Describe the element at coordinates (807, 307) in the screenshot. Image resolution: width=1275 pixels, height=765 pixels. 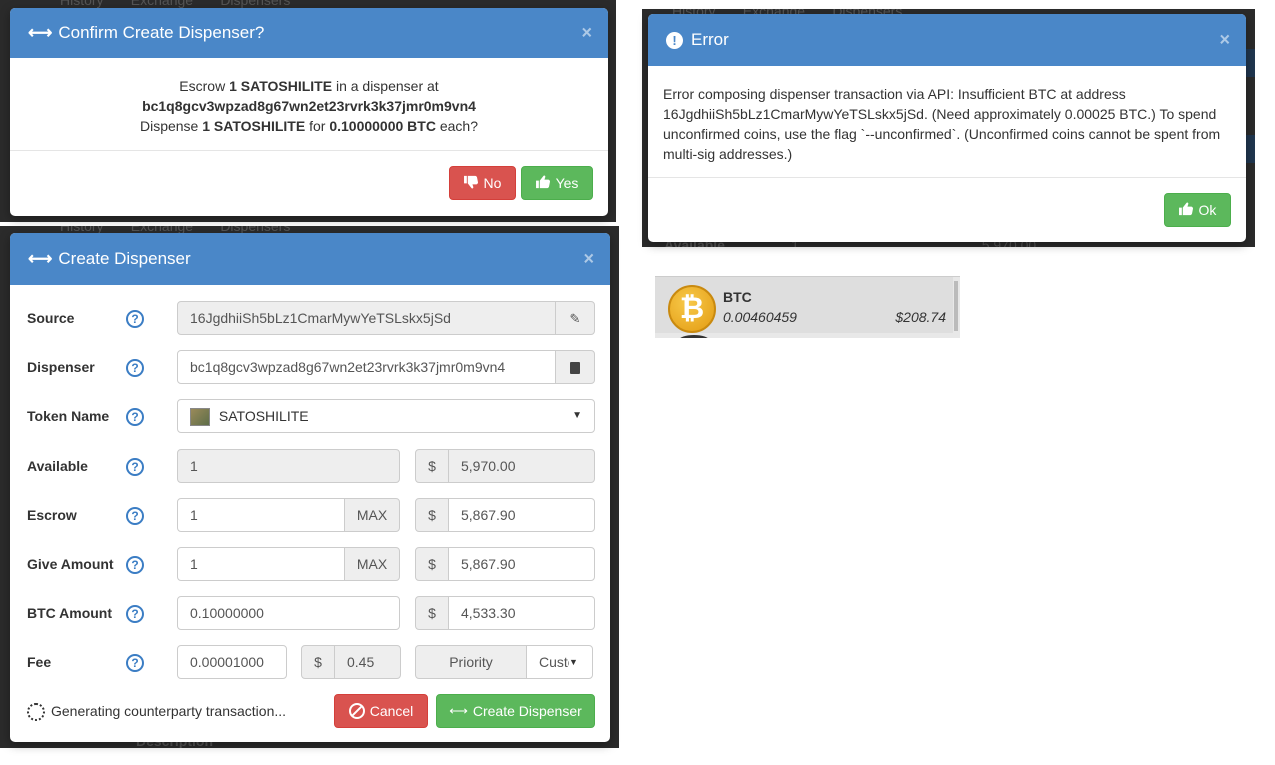
I see `wallet-item-btc: ₿ BTC 0.00460459 $208.74` at that location.